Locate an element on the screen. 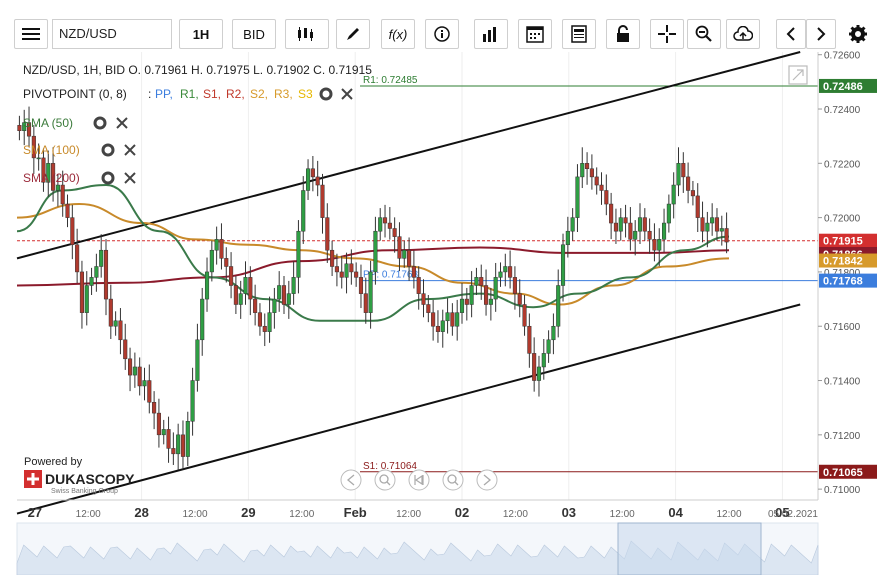 This screenshot has height=575, width=880. x-tick-label: 03 is located at coordinates (569, 512).